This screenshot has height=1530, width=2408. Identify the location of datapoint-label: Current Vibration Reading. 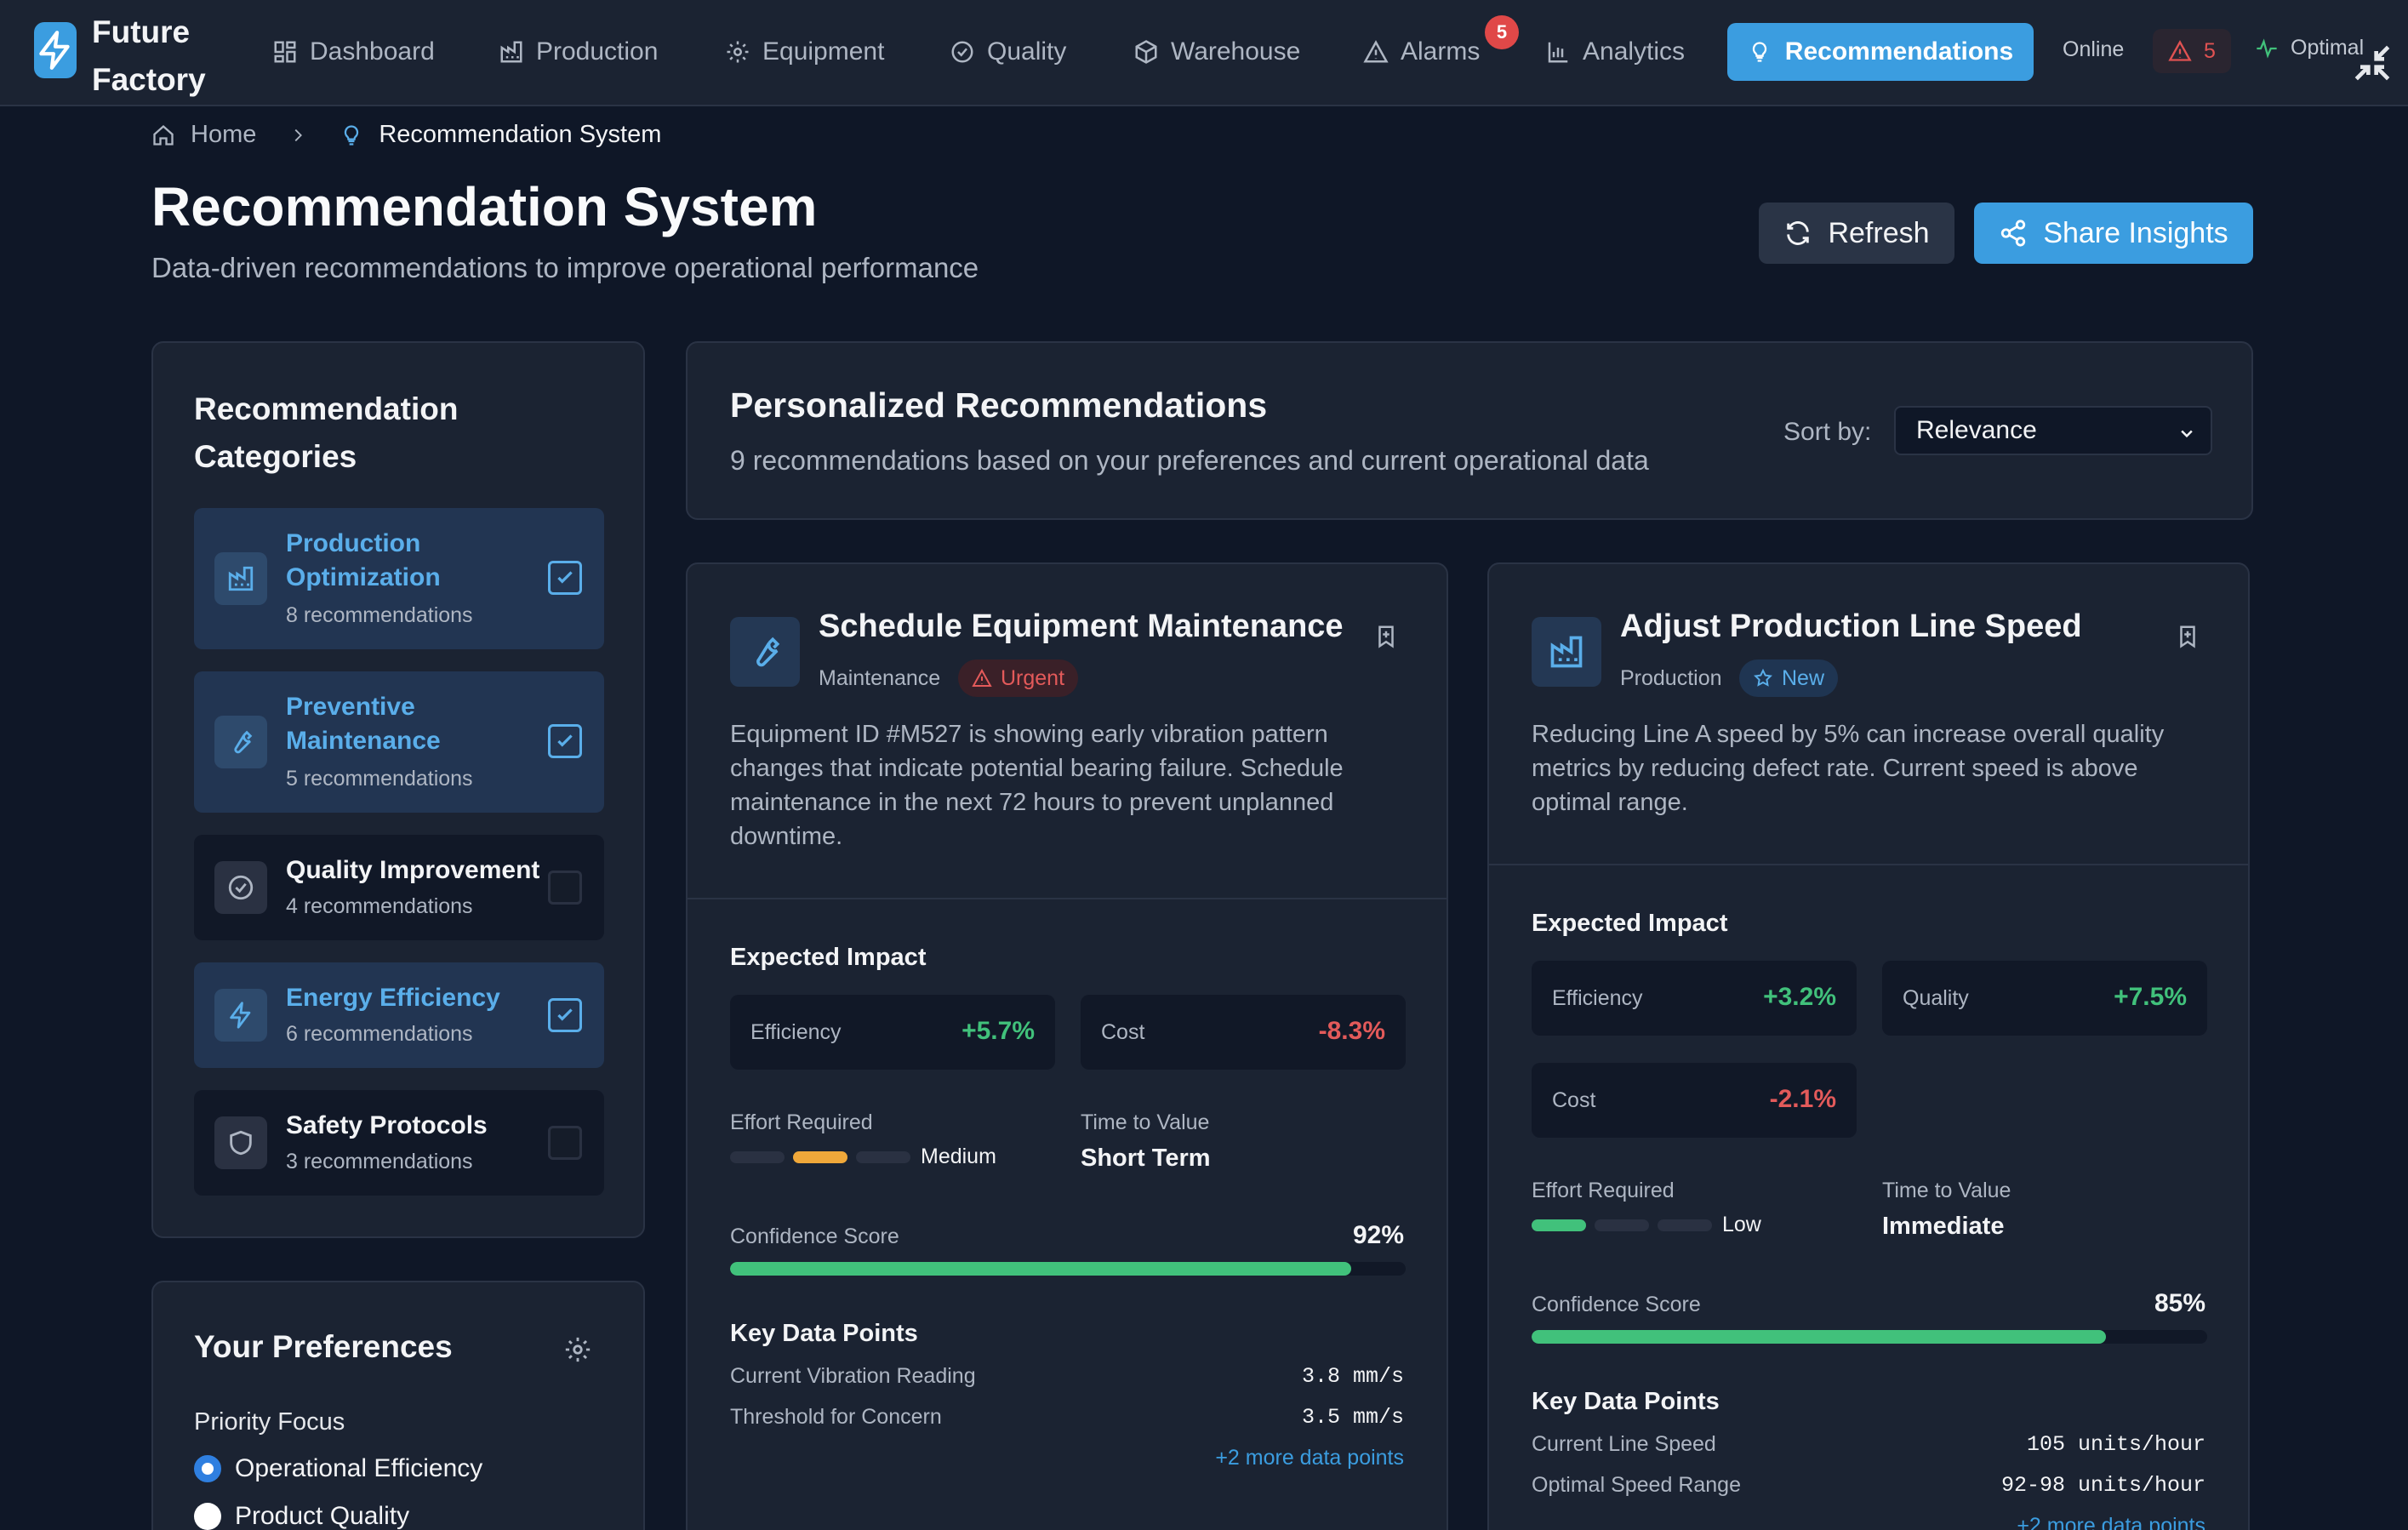
(853, 1376).